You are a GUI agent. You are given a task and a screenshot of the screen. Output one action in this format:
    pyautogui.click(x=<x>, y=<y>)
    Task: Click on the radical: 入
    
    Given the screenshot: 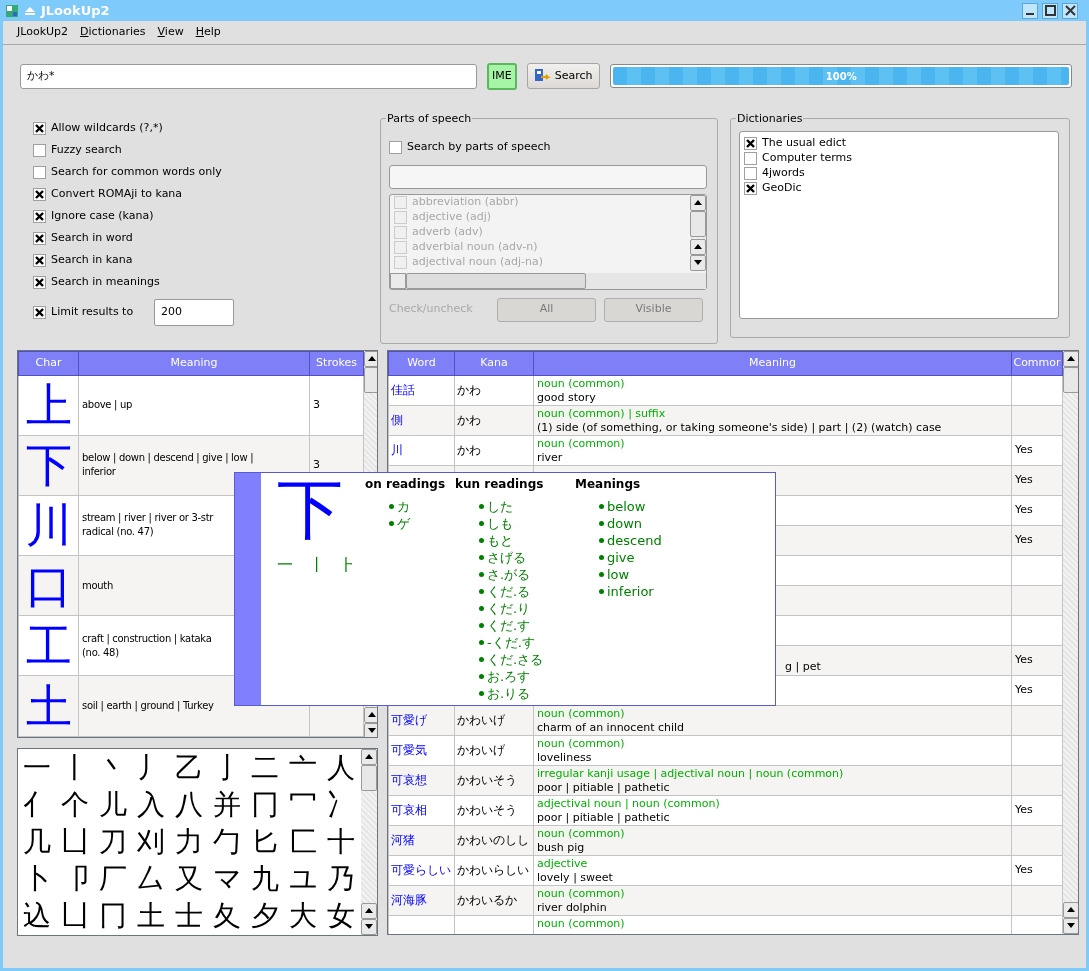 What is the action you would take?
    pyautogui.click(x=151, y=804)
    